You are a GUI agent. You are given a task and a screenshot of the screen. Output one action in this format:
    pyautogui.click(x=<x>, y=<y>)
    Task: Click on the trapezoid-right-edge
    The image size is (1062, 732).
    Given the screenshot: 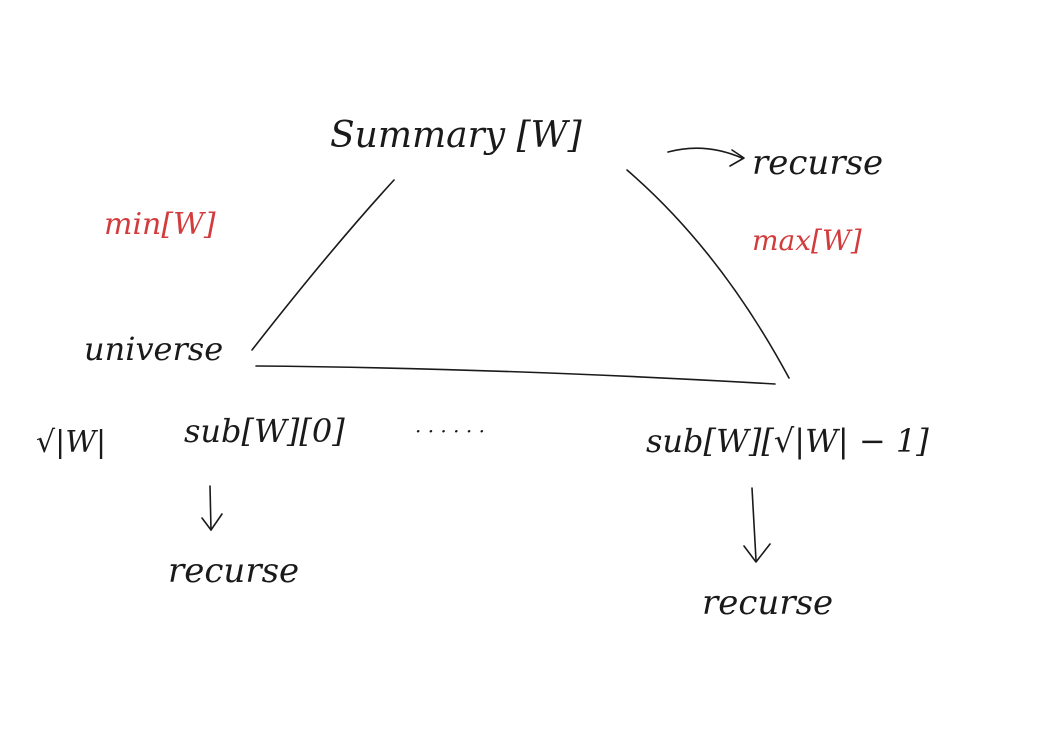 What is the action you would take?
    pyautogui.click(x=708, y=274)
    